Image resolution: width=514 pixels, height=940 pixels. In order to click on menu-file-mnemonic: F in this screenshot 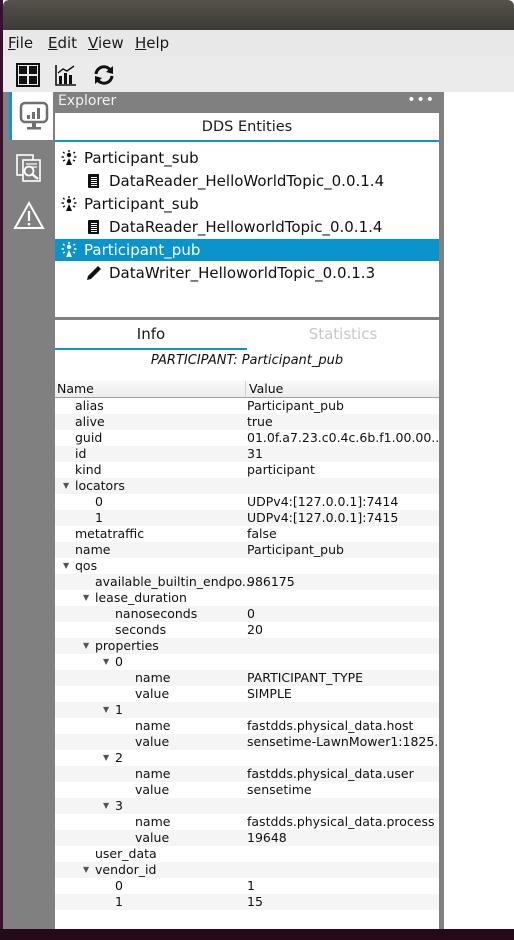, I will do `click(12, 43)`.